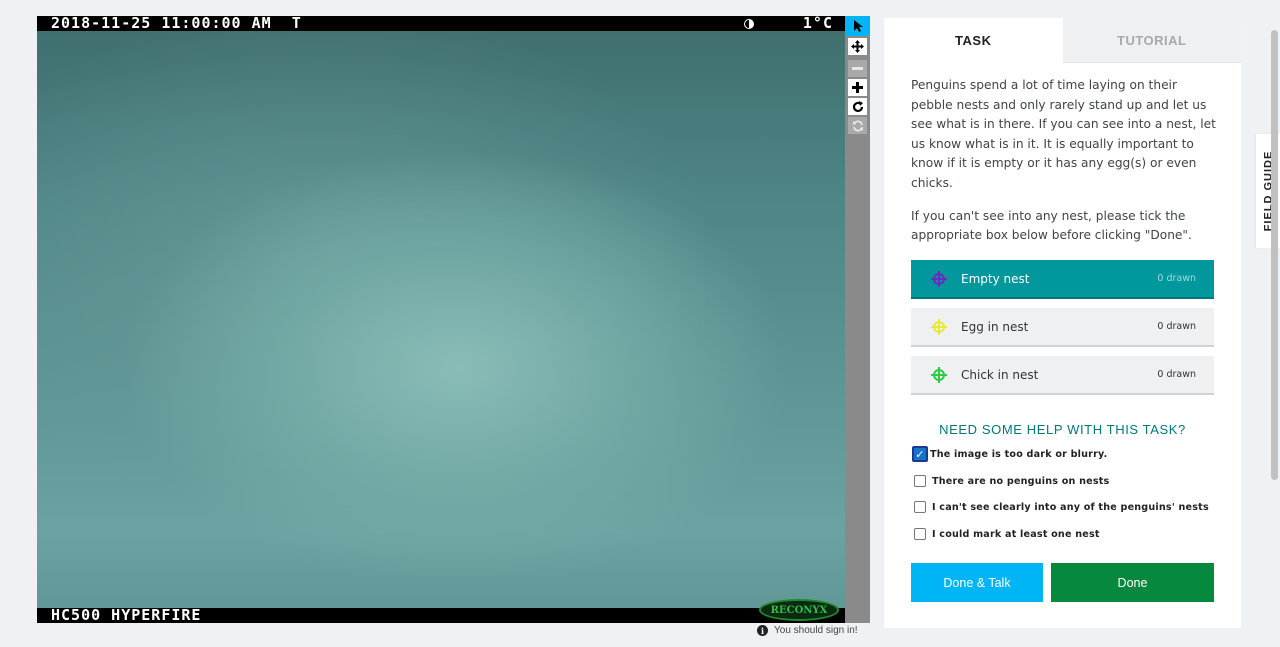 The height and width of the screenshot is (647, 1280). What do you see at coordinates (1062, 327) in the screenshot?
I see `choice-egg-in-nest: Egg in nest 0 drawn` at bounding box center [1062, 327].